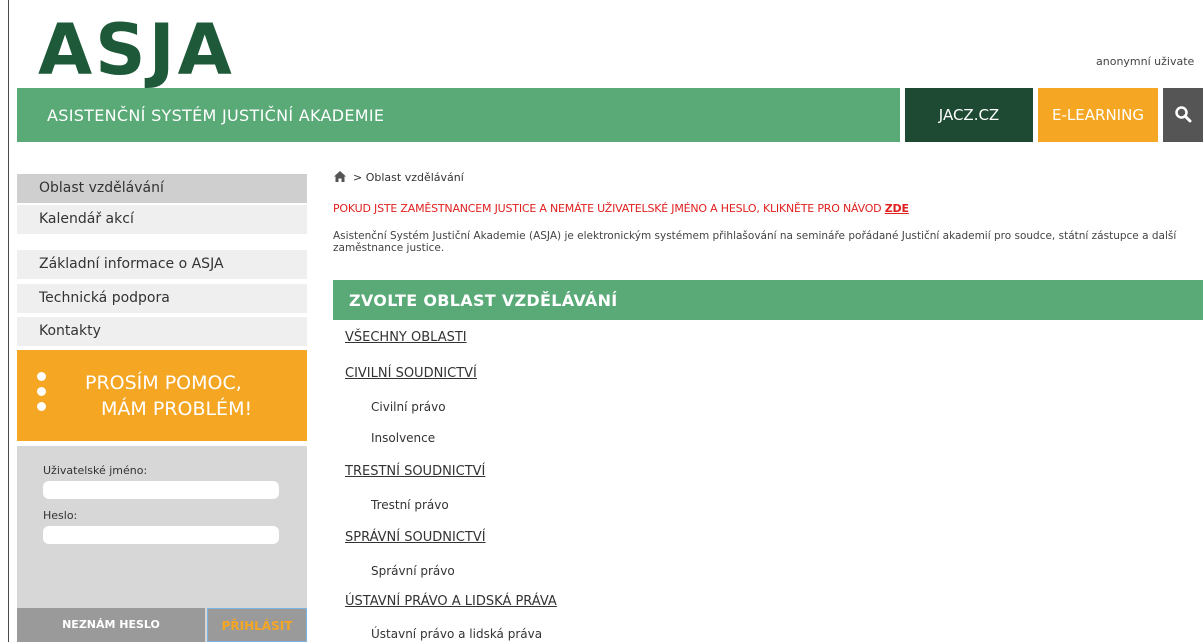  I want to click on window-edge, so click(8, 321).